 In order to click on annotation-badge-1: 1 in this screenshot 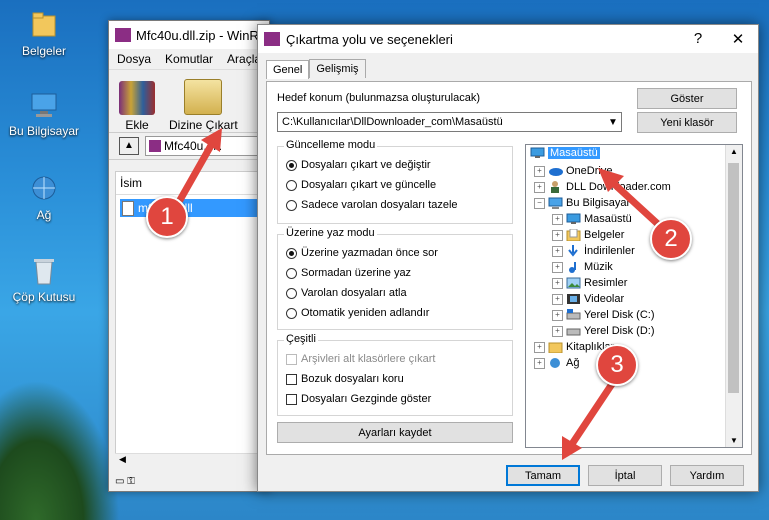, I will do `click(167, 217)`.